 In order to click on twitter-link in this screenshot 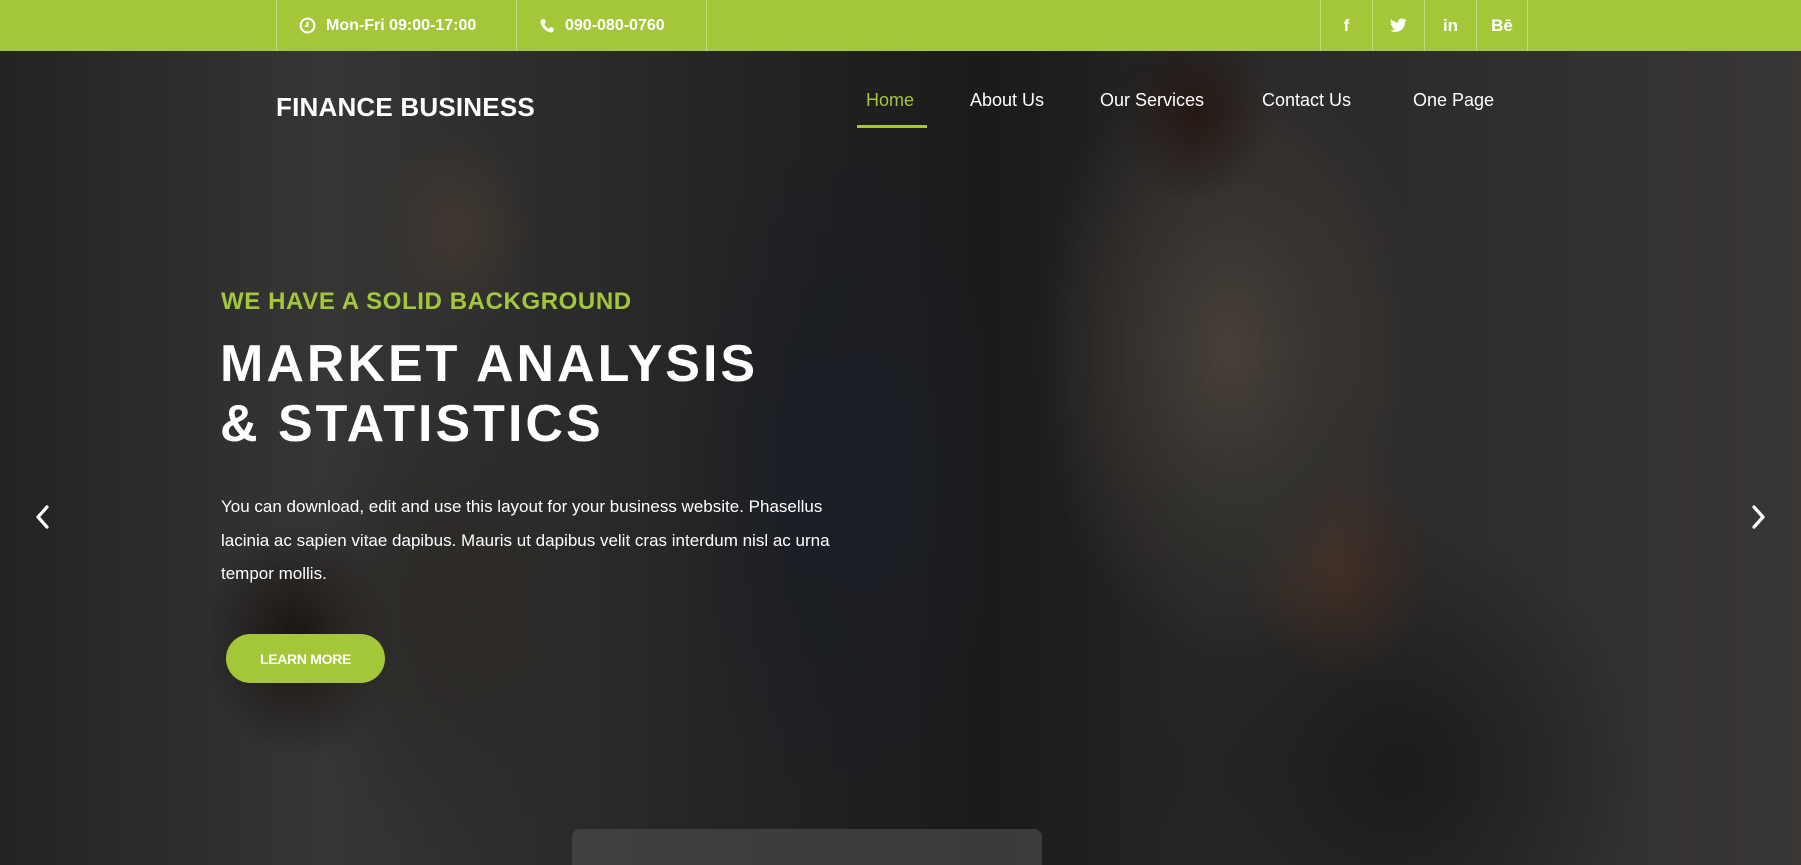, I will do `click(1398, 25)`.